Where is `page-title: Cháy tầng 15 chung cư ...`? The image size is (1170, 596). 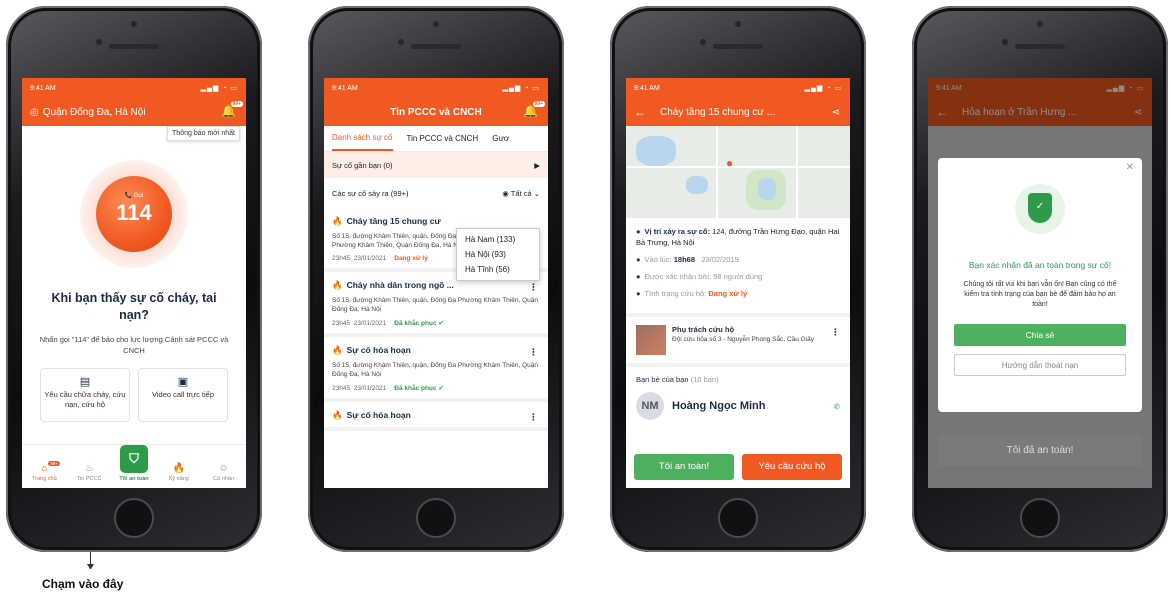
page-title: Cháy tầng 15 chung cư ... is located at coordinates (718, 112).